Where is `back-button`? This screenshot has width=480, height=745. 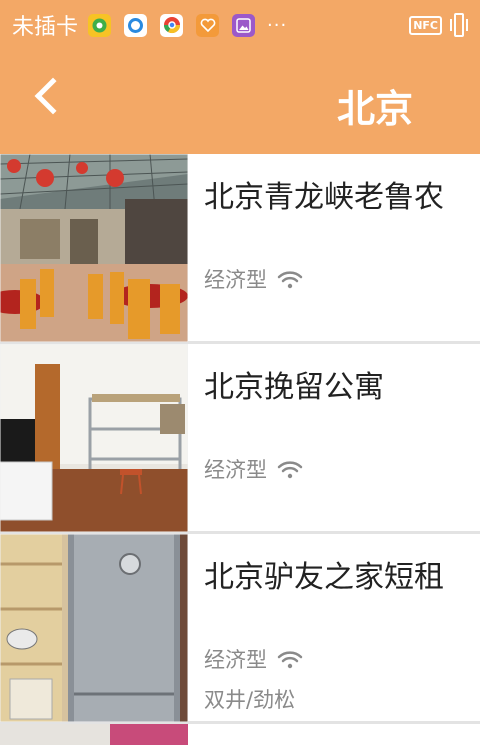 back-button is located at coordinates (55, 102).